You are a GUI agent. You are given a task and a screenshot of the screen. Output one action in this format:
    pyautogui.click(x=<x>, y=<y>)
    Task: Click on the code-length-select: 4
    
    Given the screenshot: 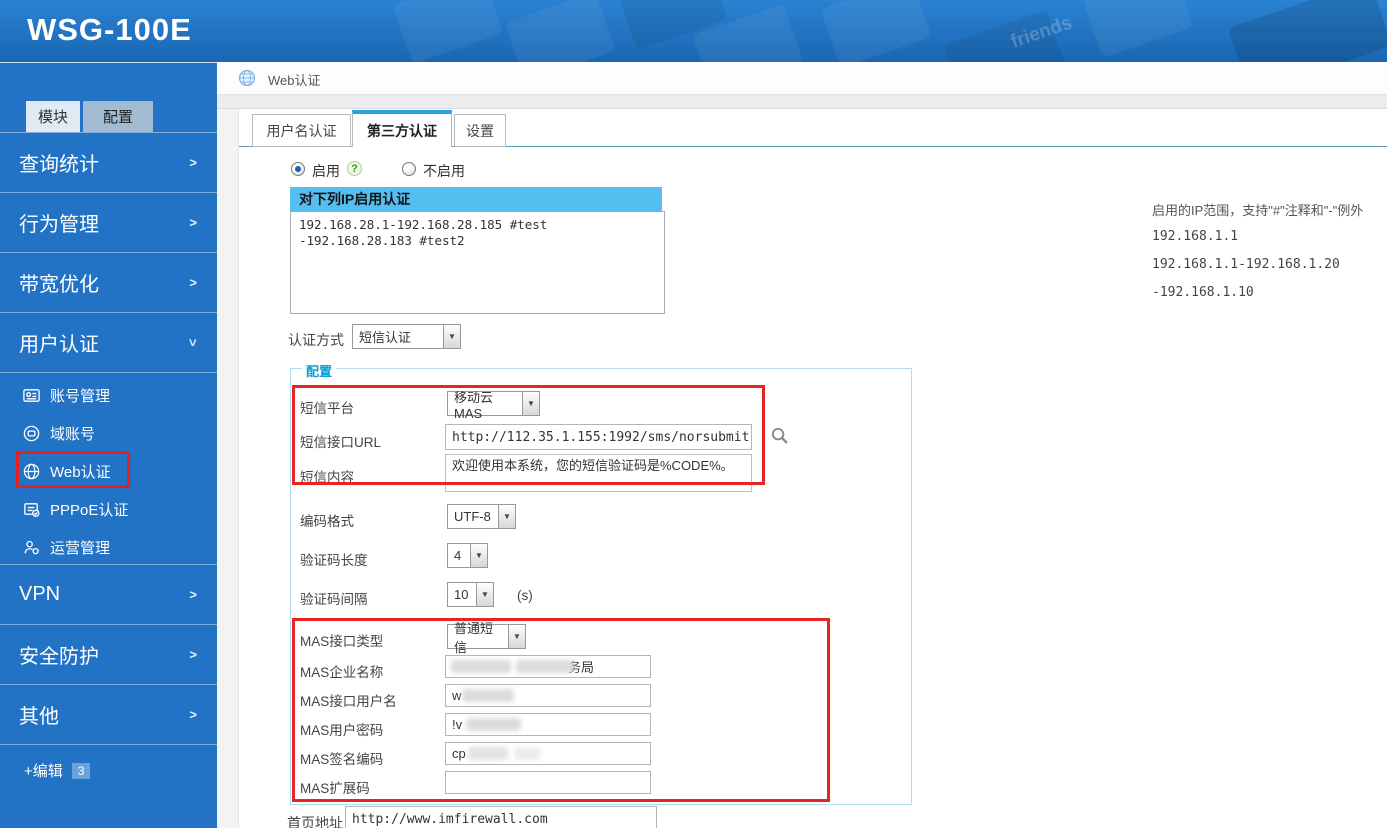 What is the action you would take?
    pyautogui.click(x=467, y=555)
    